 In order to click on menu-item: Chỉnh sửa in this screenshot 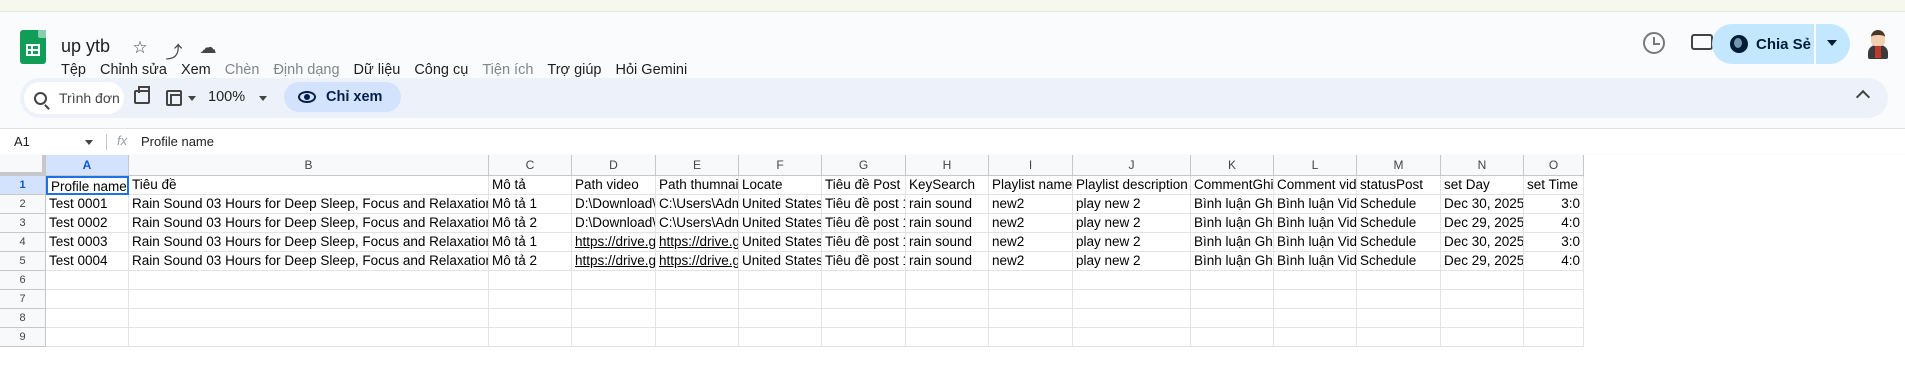, I will do `click(133, 70)`.